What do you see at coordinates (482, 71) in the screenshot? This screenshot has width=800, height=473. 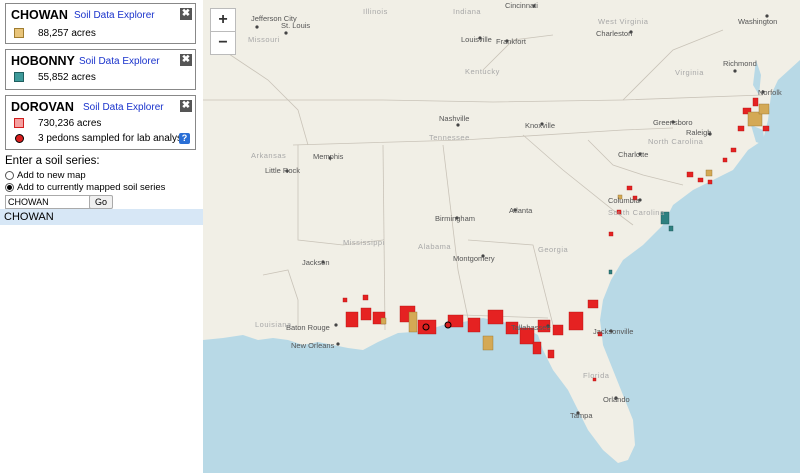 I see `state-label: Kentucky` at bounding box center [482, 71].